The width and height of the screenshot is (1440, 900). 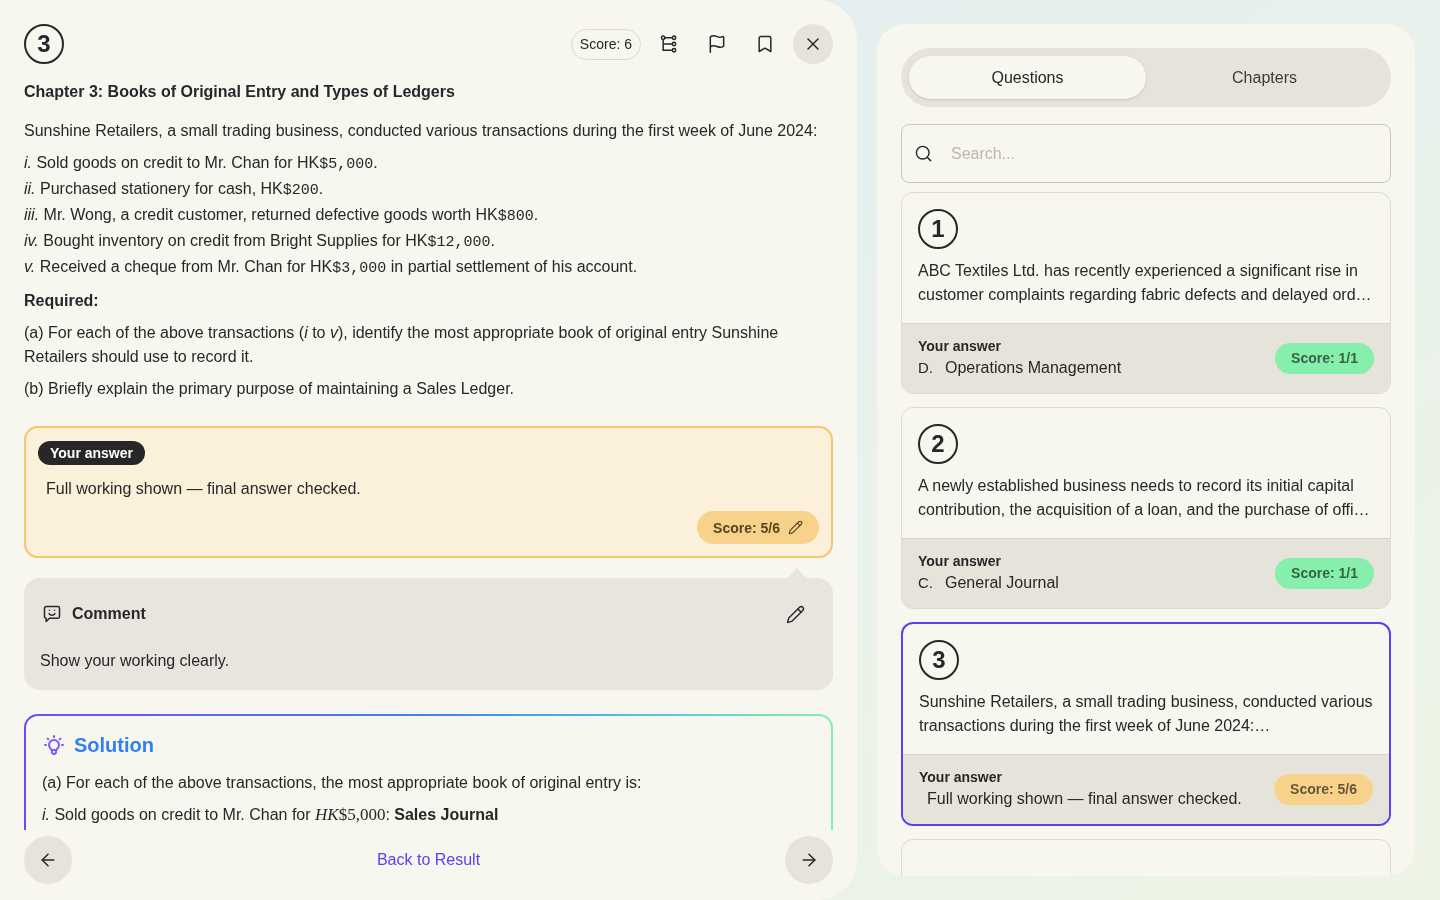 What do you see at coordinates (1027, 77) in the screenshot?
I see `tab: Questions` at bounding box center [1027, 77].